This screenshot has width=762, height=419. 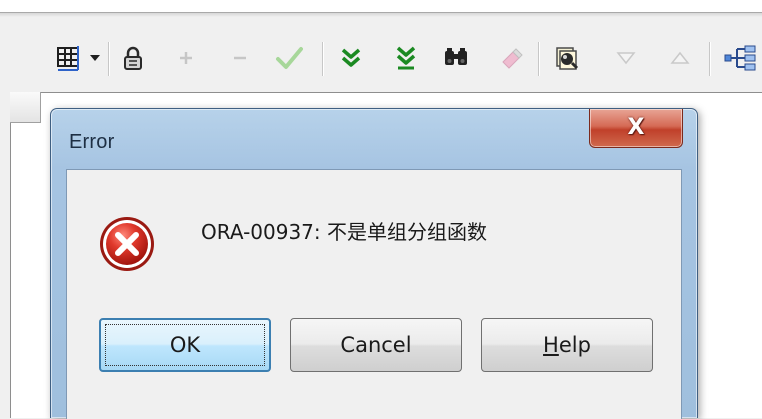 What do you see at coordinates (344, 232) in the screenshot?
I see `error-message: ORA-00937: 不是单组分组函数` at bounding box center [344, 232].